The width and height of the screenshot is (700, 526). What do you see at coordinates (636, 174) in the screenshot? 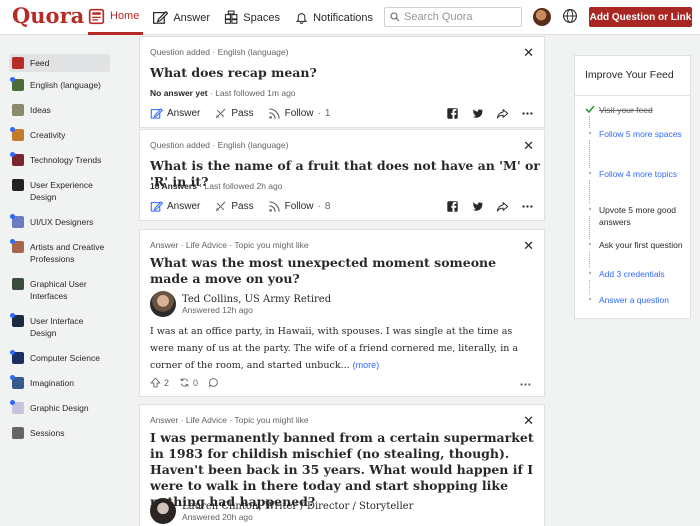
I see `improve-item: Follow 4 more topics` at bounding box center [636, 174].